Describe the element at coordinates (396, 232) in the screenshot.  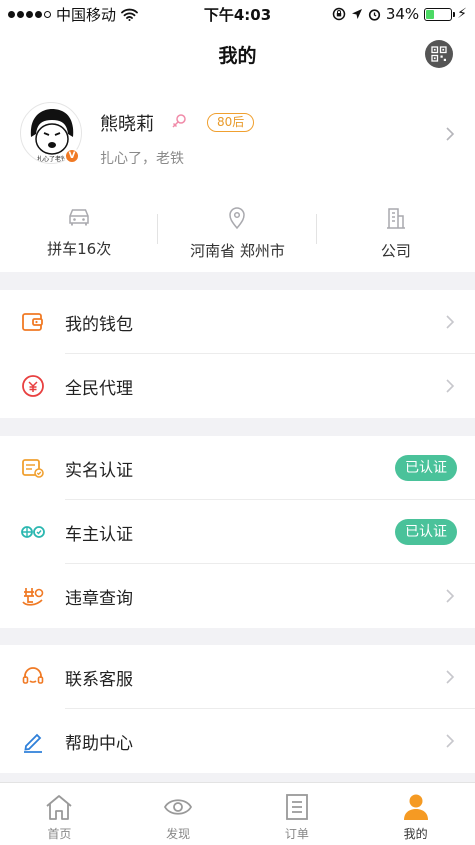
I see `stat-company: 公司` at that location.